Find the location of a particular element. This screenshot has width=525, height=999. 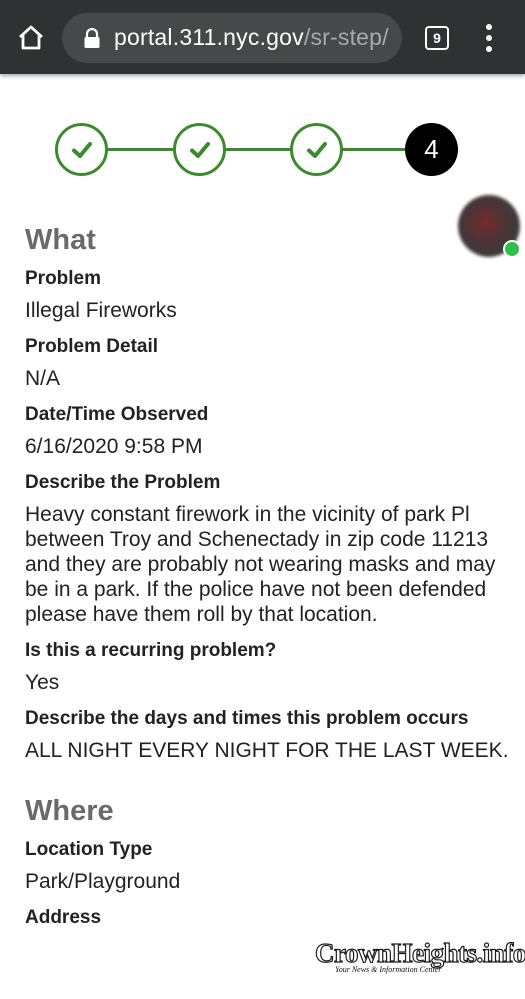

field-label-recurring: Is this a recurring problem? is located at coordinates (151, 650).